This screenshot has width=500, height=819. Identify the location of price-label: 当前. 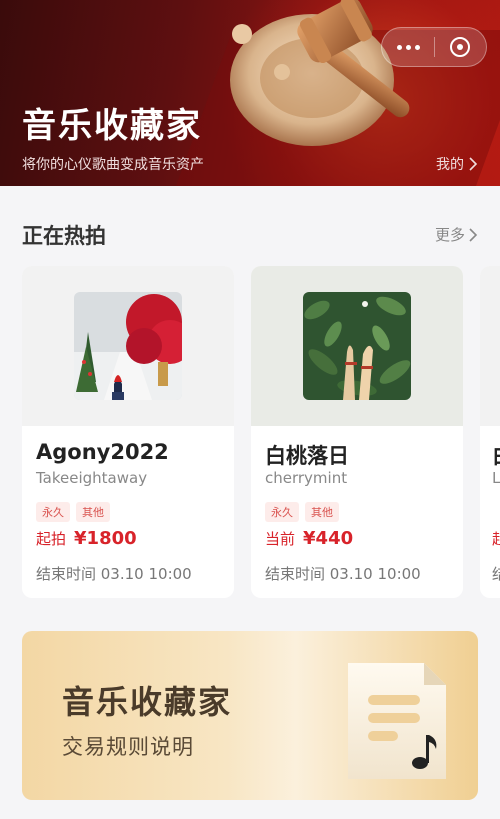
(280, 539).